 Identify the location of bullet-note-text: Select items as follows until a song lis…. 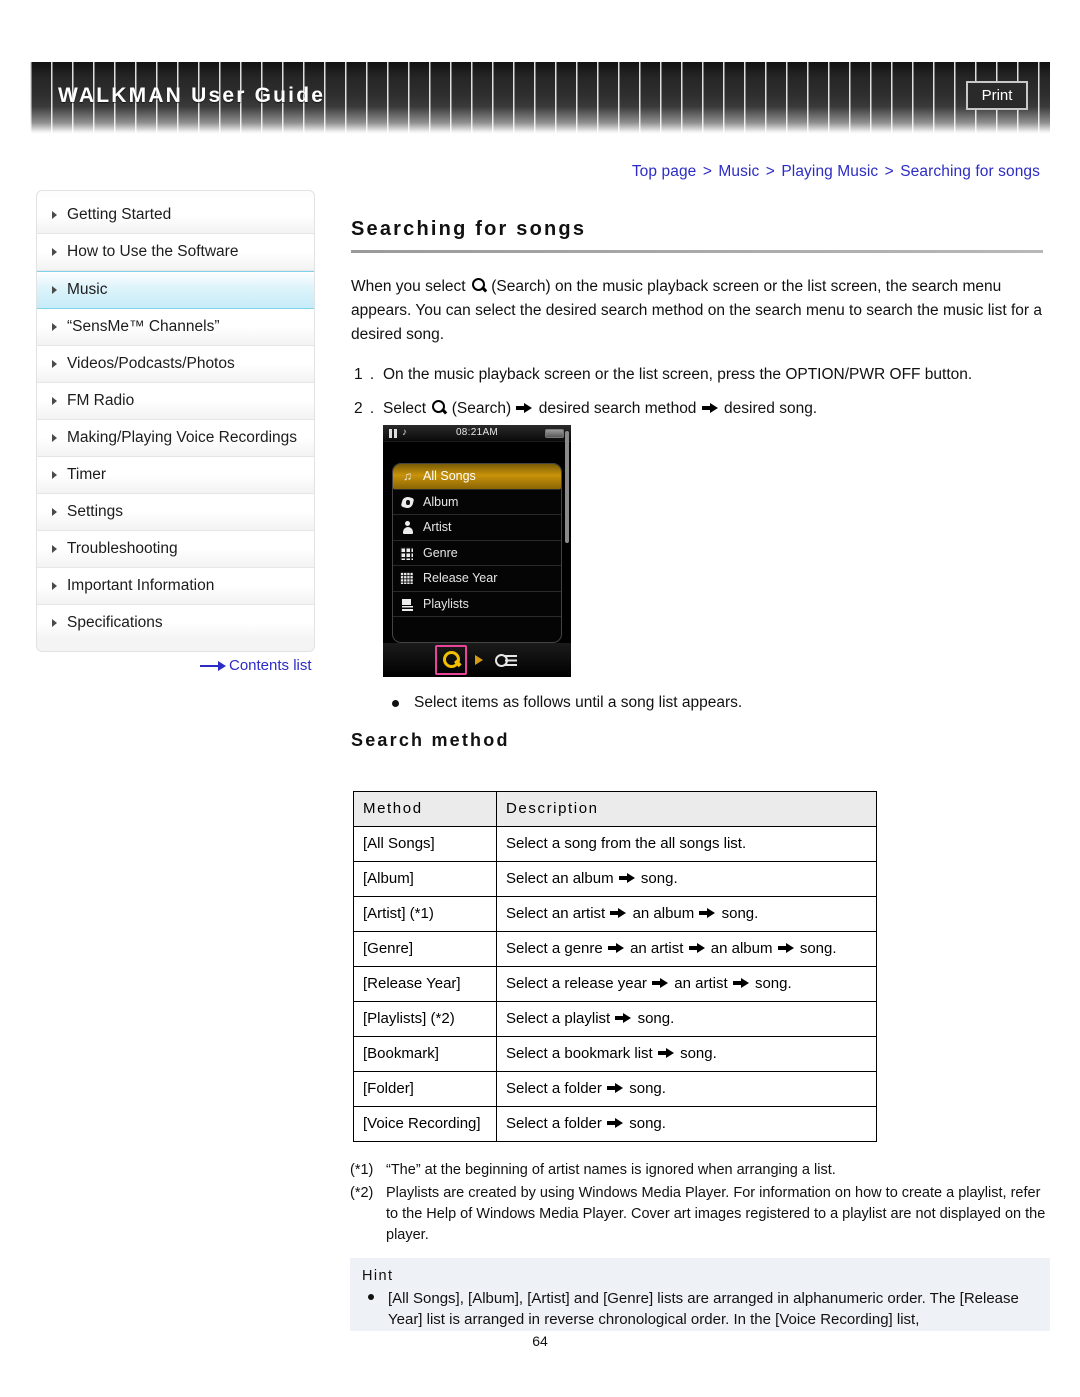
(578, 702).